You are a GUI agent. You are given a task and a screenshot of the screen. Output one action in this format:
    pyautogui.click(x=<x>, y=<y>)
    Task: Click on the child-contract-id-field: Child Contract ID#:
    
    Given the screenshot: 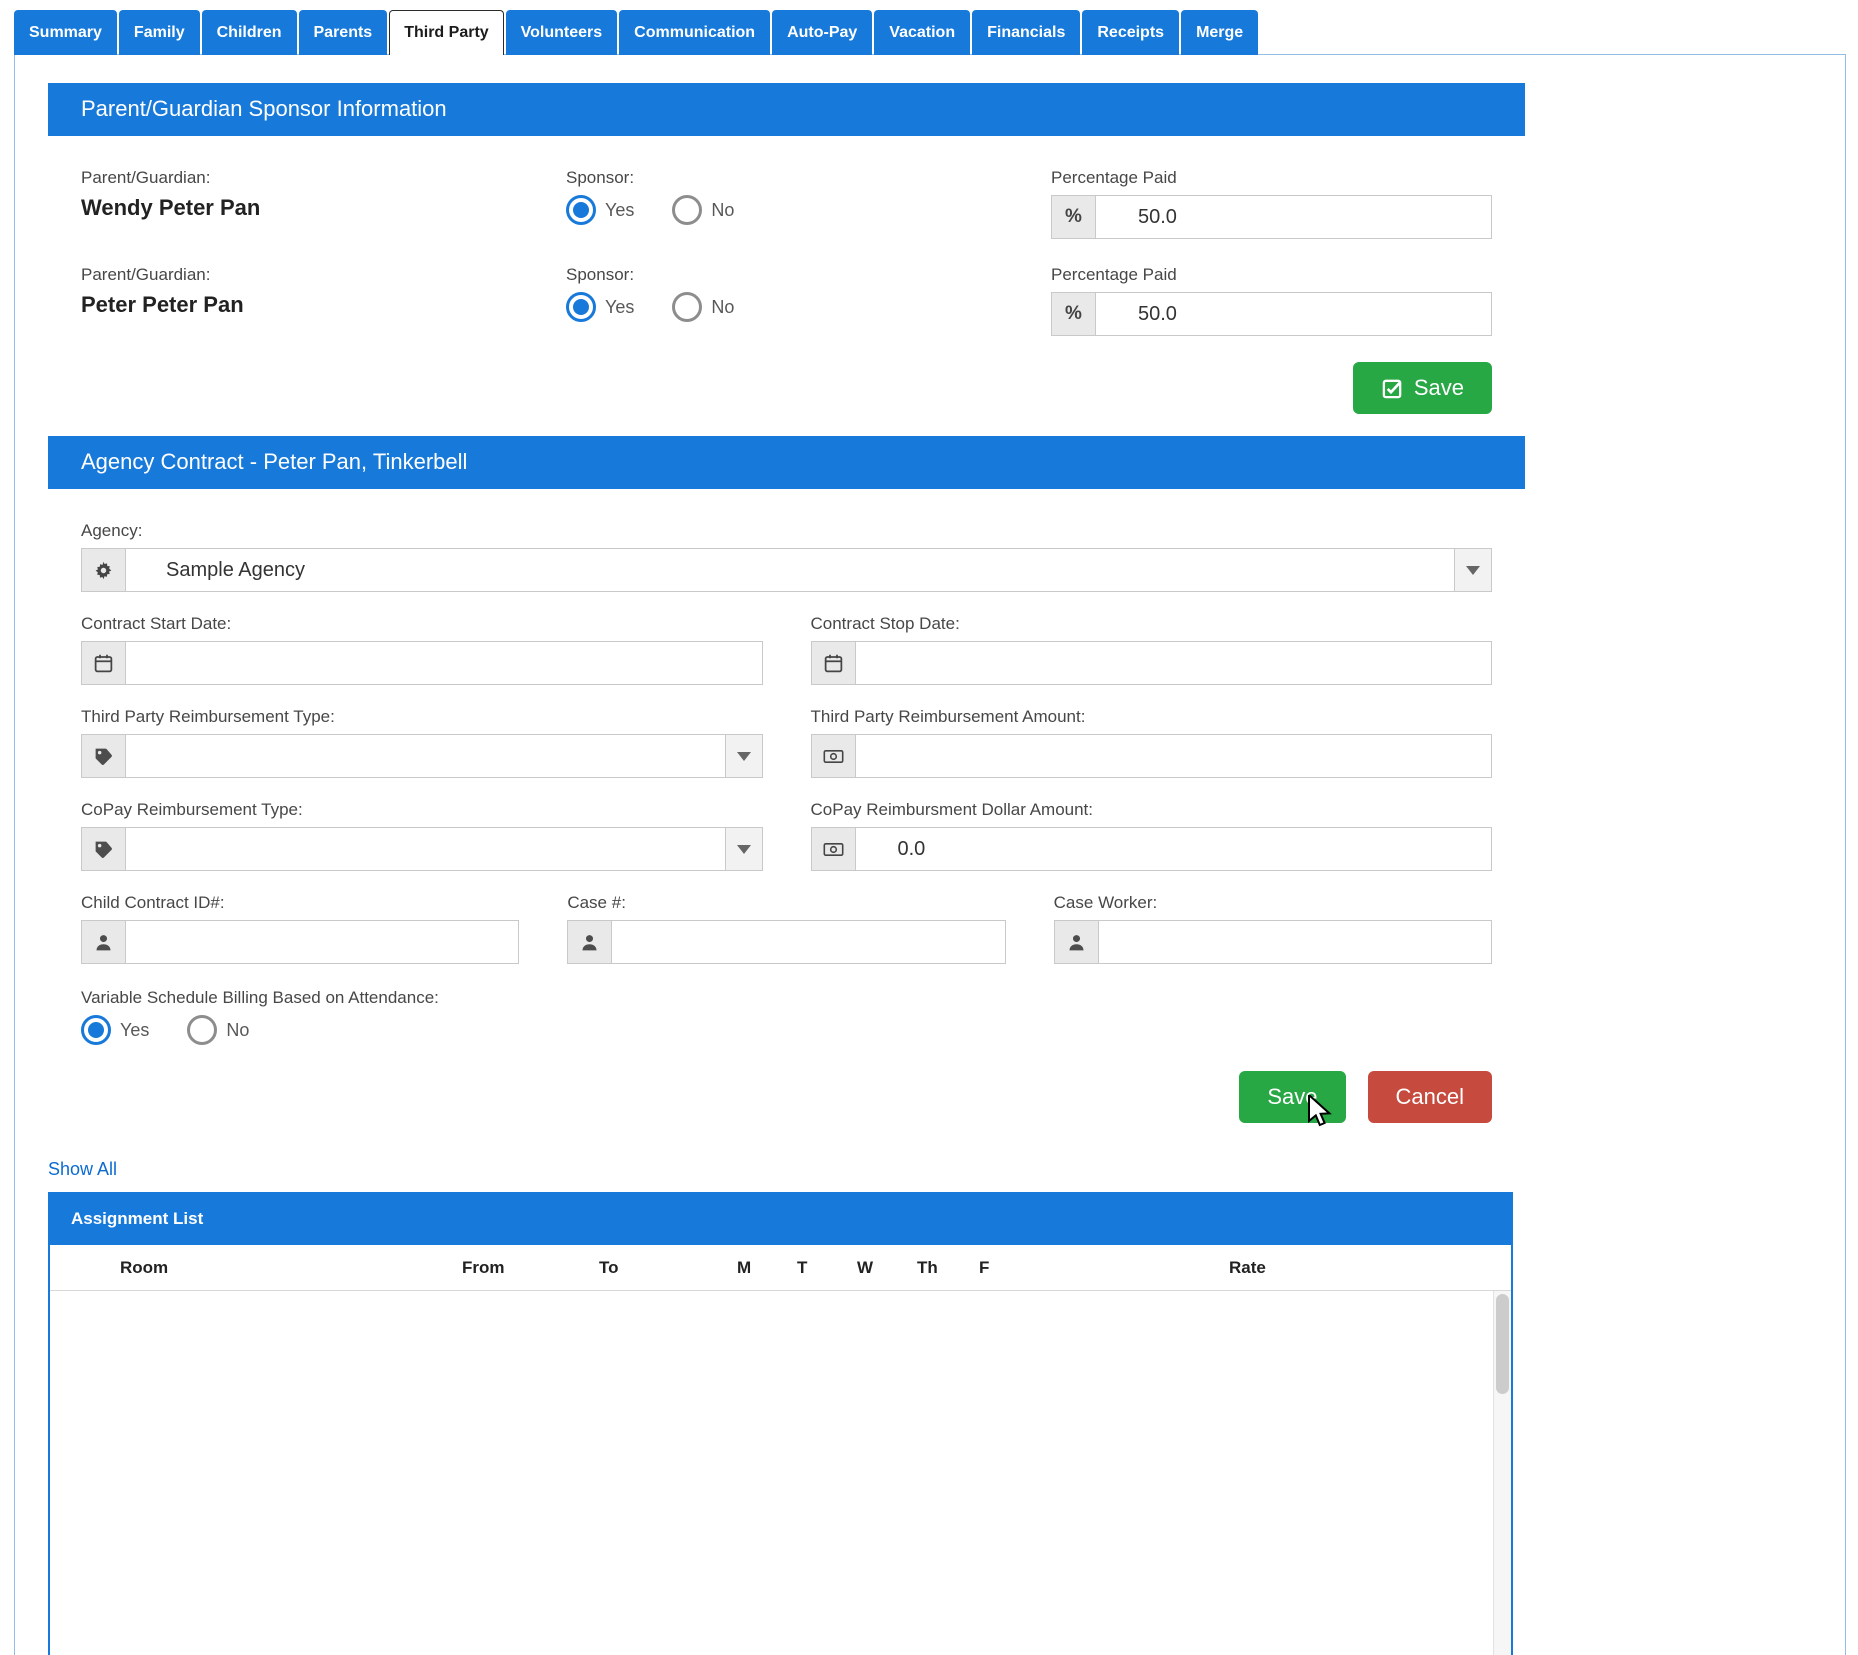 What is the action you would take?
    pyautogui.click(x=300, y=928)
    